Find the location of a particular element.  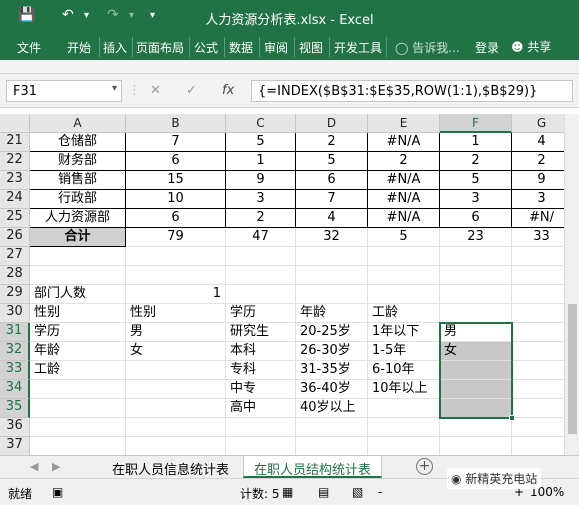

cell-c28 is located at coordinates (261, 275).